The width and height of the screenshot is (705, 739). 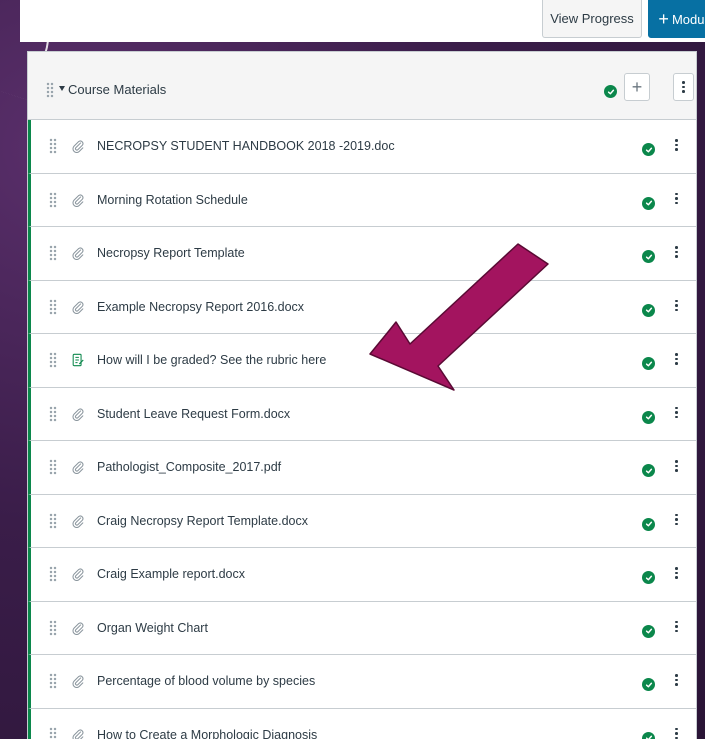 What do you see at coordinates (688, 19) in the screenshot?
I see `add-module-label: Module` at bounding box center [688, 19].